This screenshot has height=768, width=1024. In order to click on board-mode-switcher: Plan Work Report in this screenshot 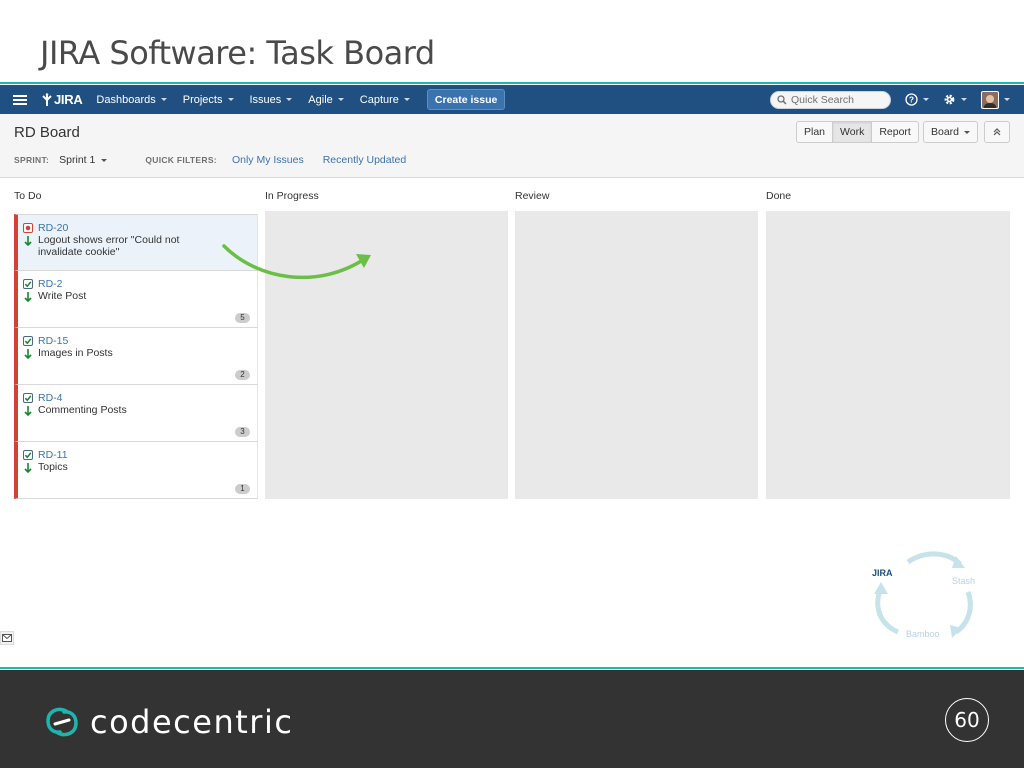, I will do `click(857, 132)`.